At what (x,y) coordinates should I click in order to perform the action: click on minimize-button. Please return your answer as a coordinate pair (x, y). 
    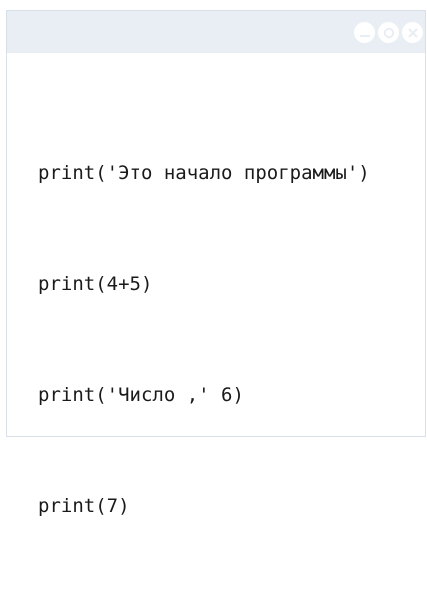
    Looking at the image, I should click on (364, 32).